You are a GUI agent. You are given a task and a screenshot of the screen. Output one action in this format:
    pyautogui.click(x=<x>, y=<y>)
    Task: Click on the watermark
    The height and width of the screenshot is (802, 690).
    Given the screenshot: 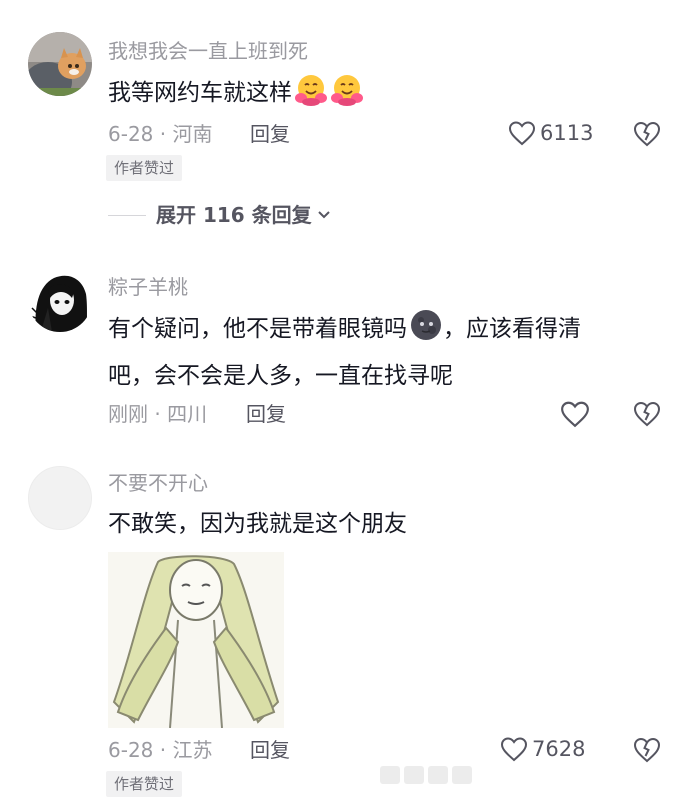 What is the action you would take?
    pyautogui.click(x=426, y=775)
    